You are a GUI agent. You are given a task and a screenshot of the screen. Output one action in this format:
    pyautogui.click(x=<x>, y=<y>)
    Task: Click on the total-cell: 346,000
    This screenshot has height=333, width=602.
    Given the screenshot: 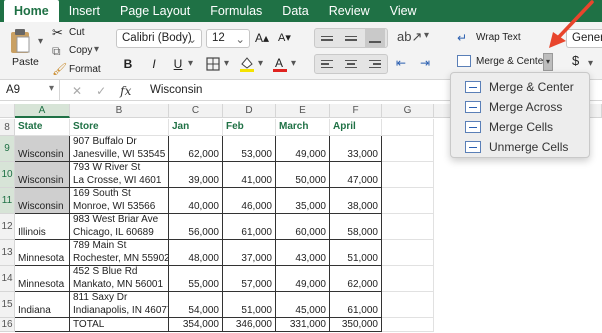 What is the action you would take?
    pyautogui.click(x=249, y=325)
    